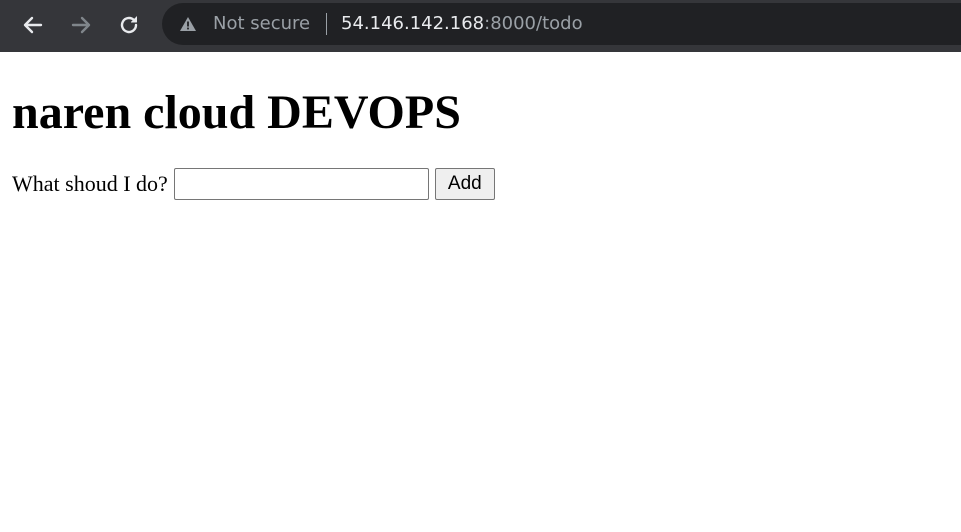  Describe the element at coordinates (301, 184) in the screenshot. I see `todo-input` at that location.